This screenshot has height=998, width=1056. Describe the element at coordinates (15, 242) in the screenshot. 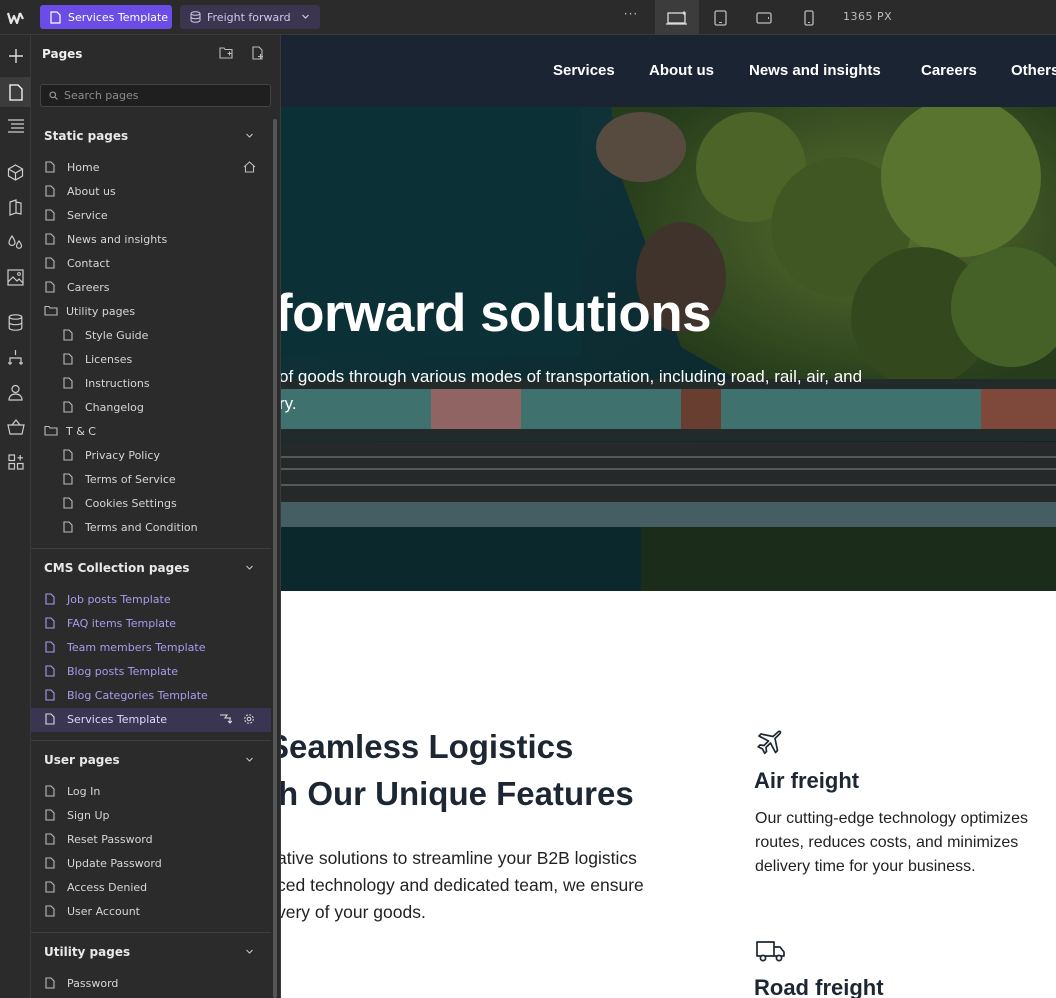

I see `variables-button` at that location.